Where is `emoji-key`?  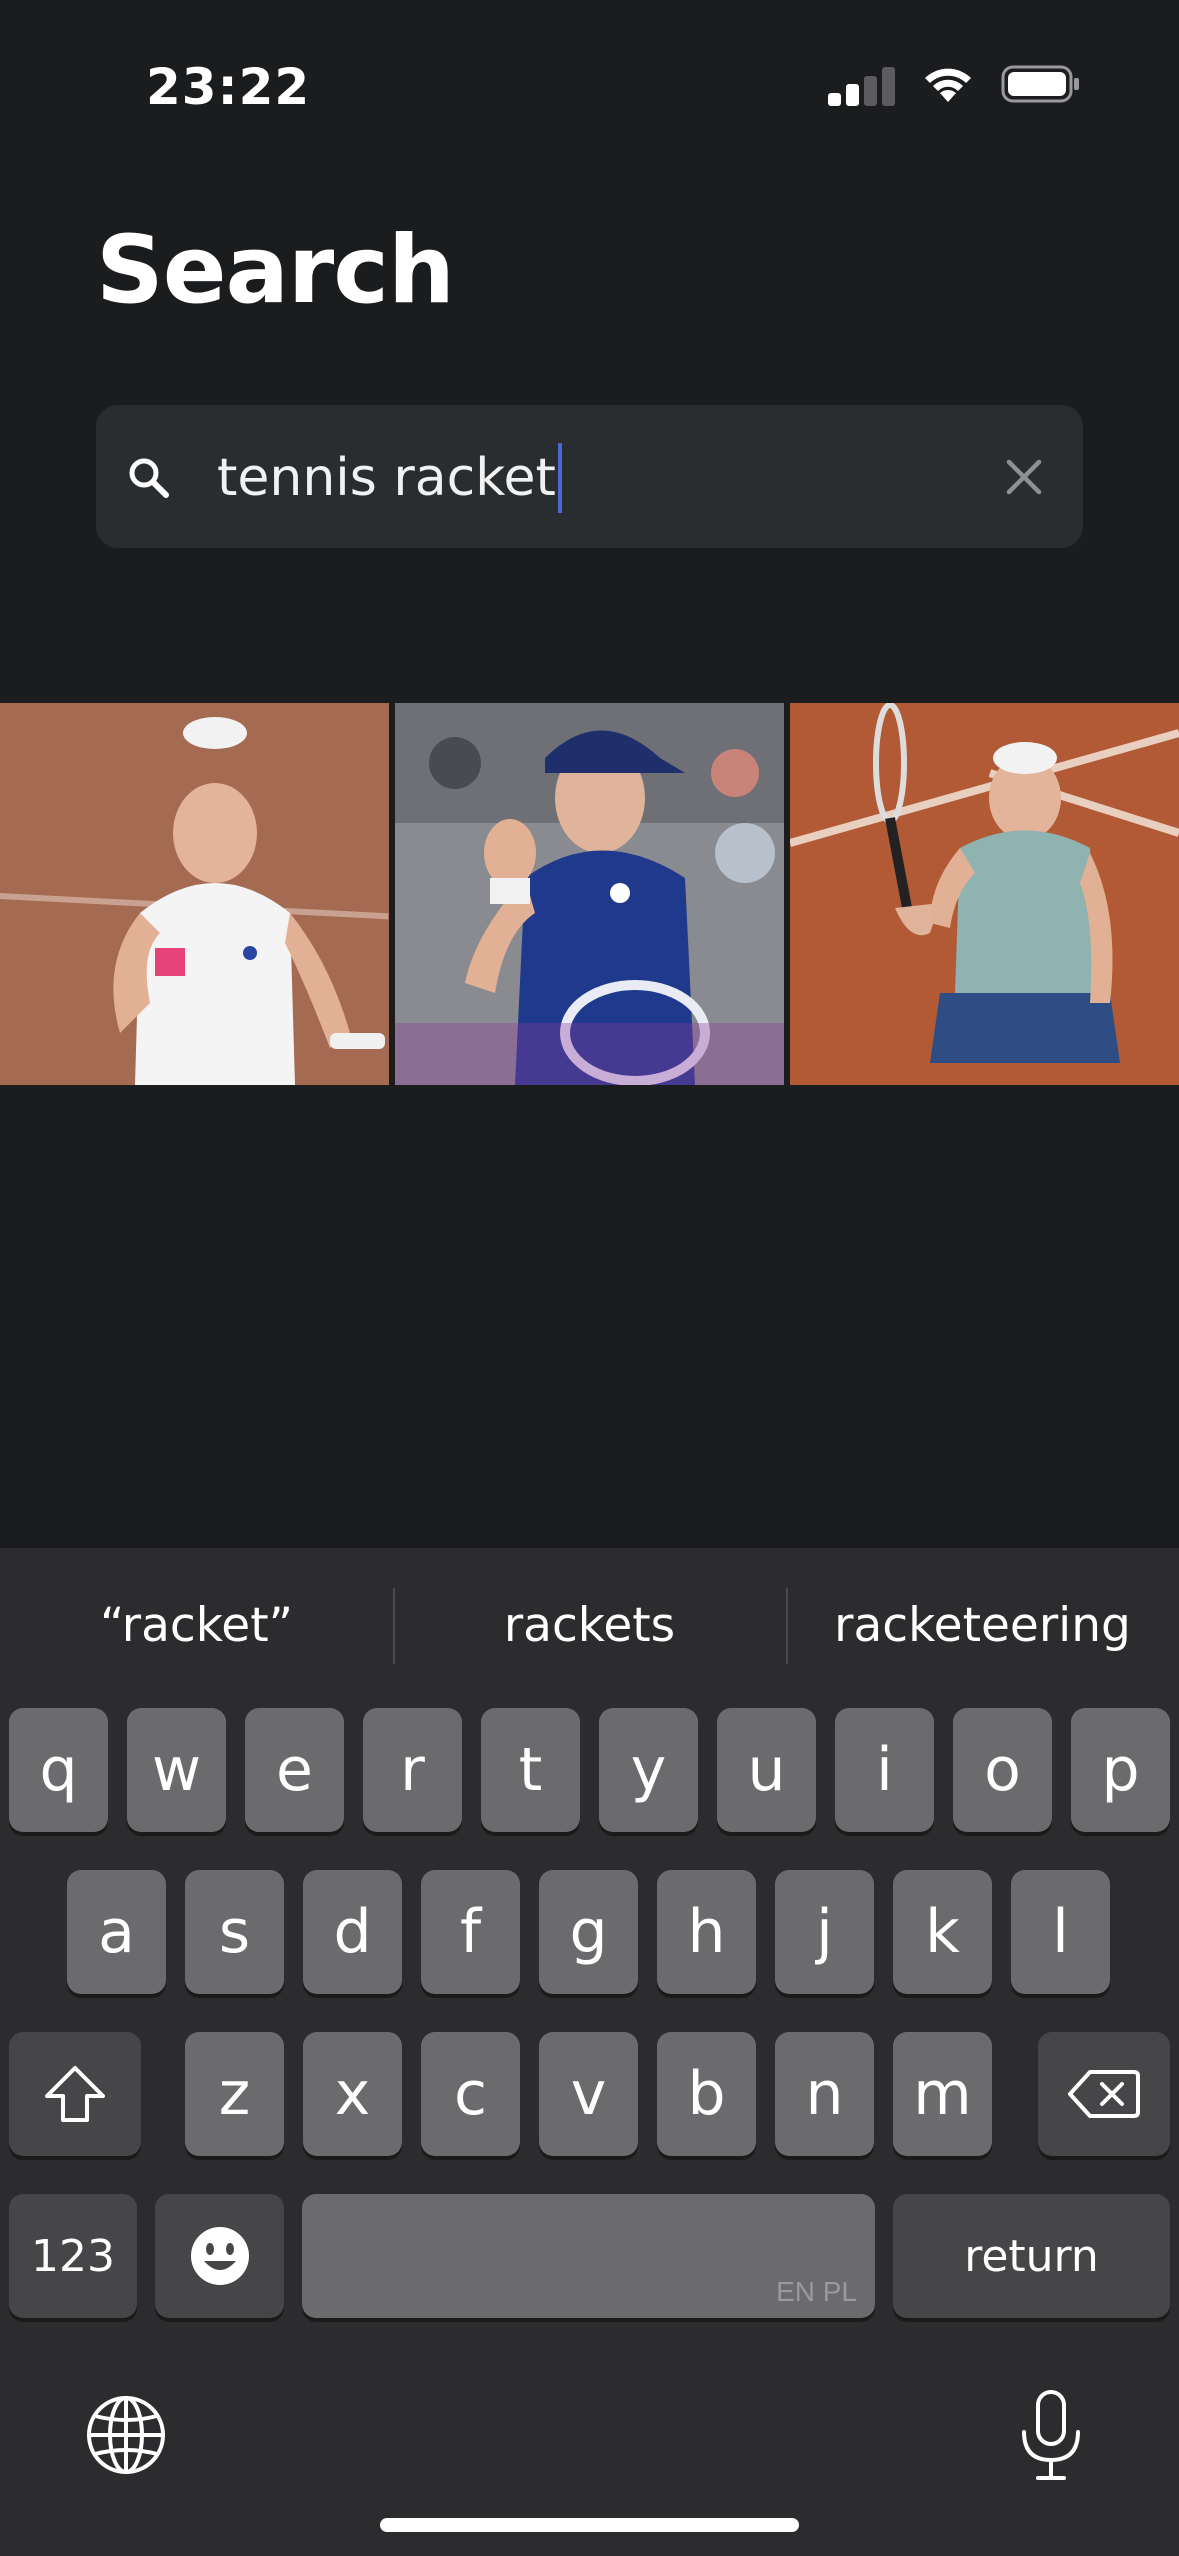
emoji-key is located at coordinates (219, 2256).